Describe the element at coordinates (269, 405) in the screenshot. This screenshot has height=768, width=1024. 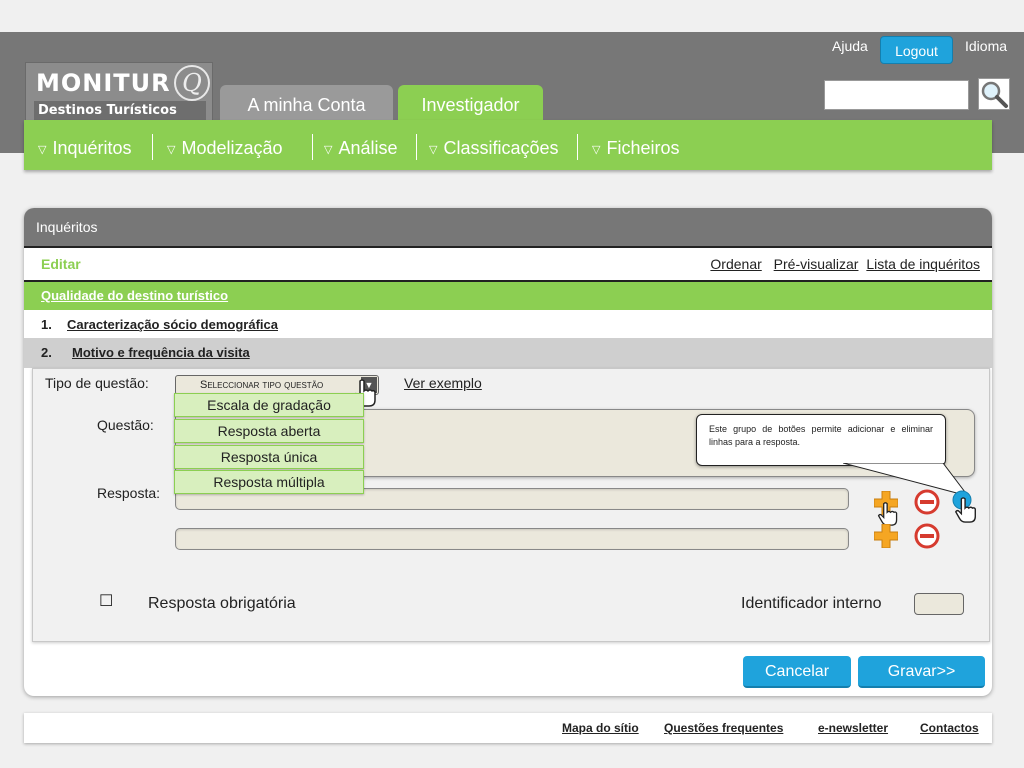
I see `option-rating-scale: Escala de gradação` at that location.